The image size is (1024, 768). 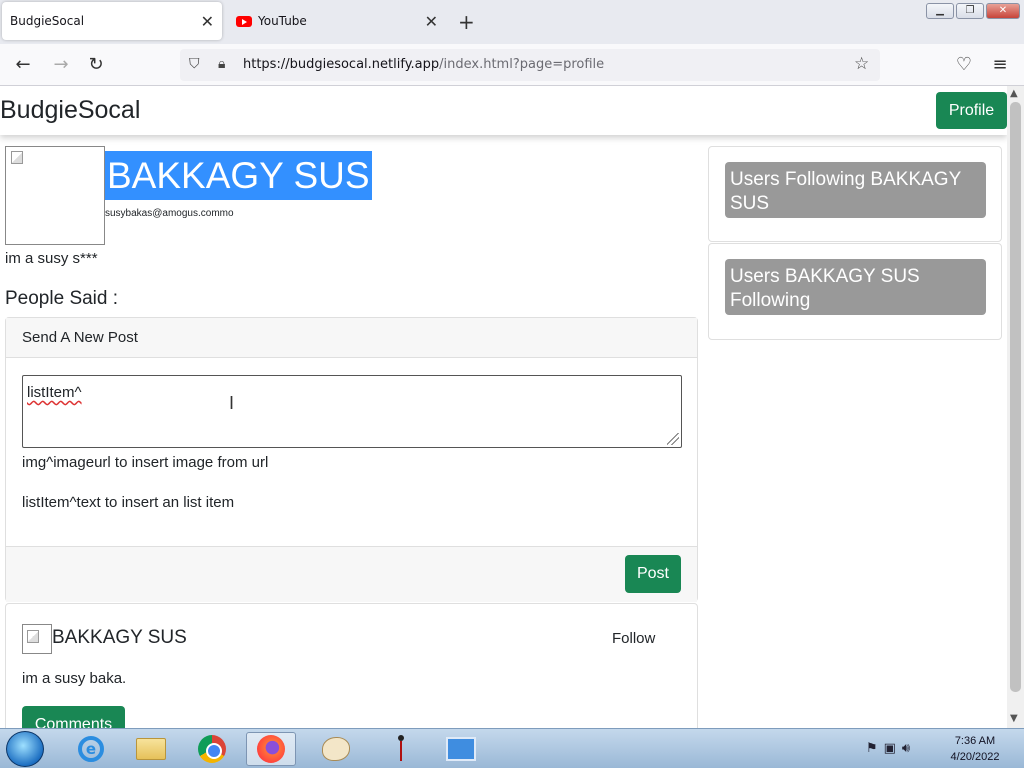 What do you see at coordinates (466, 22) in the screenshot?
I see `new-tab-icon: +` at bounding box center [466, 22].